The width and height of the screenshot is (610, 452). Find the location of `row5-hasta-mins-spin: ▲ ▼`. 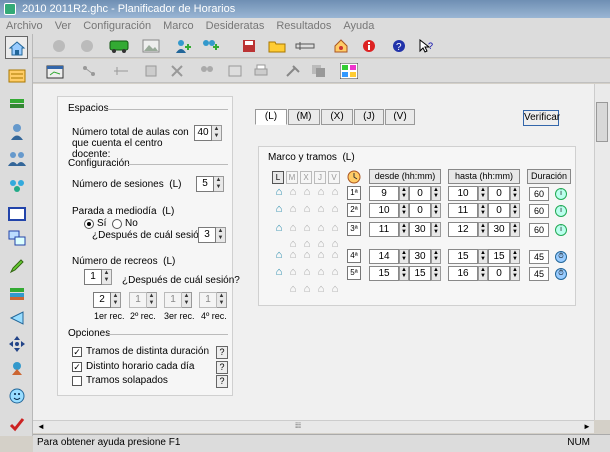

row5-hasta-mins-spin: ▲ ▼ is located at coordinates (515, 273).